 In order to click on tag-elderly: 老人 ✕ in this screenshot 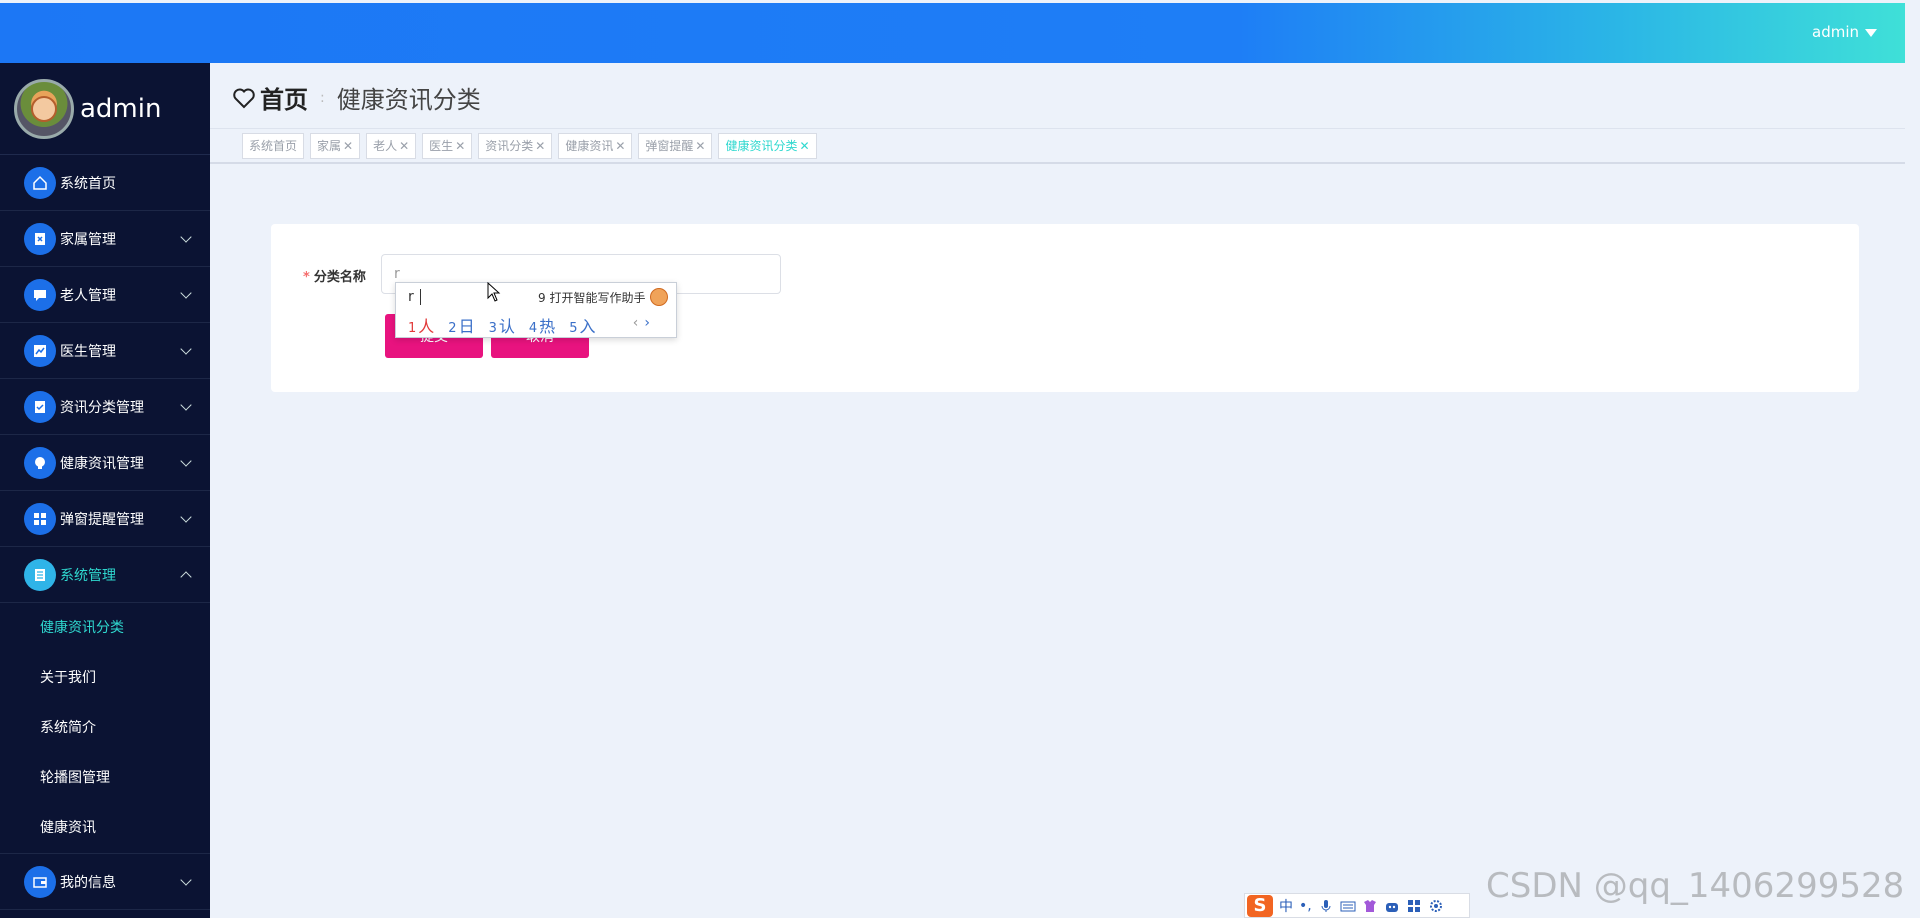, I will do `click(391, 145)`.